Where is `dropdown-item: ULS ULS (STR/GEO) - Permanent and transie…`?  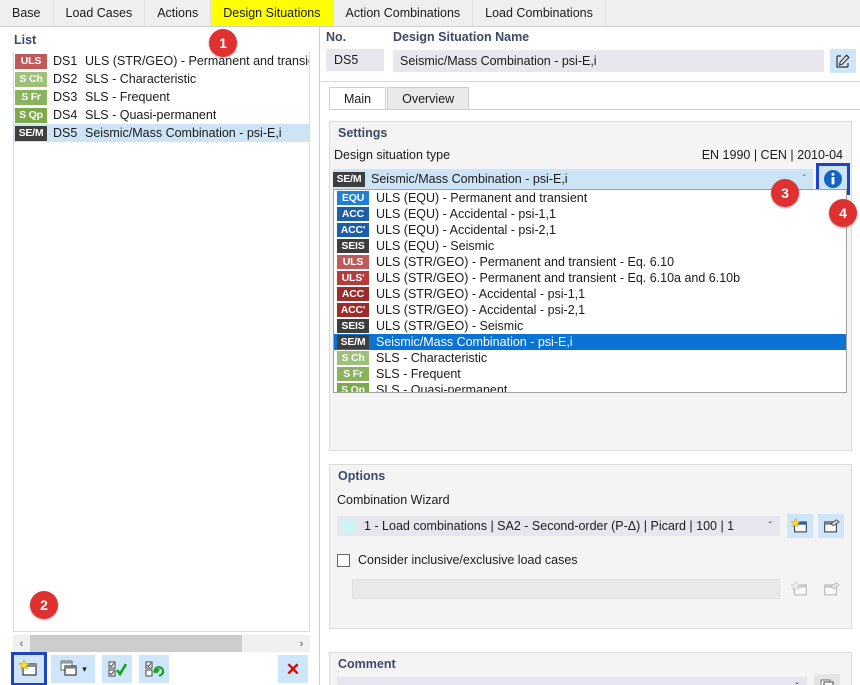 dropdown-item: ULS ULS (STR/GEO) - Permanent and transie… is located at coordinates (590, 262).